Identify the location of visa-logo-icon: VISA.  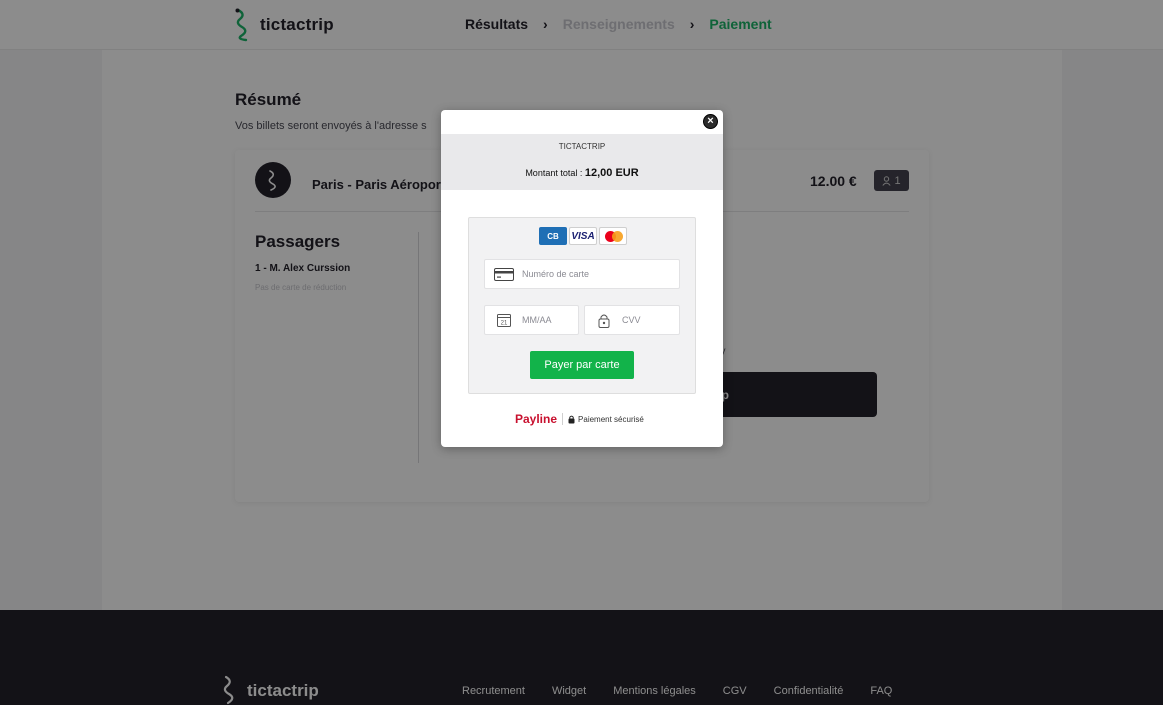
(583, 236).